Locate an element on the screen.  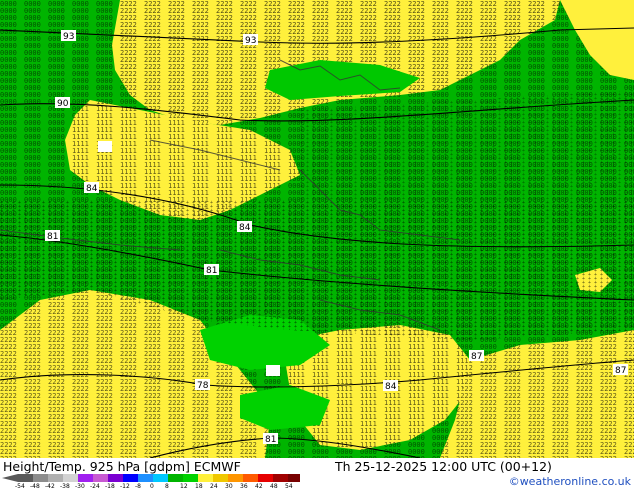
credit-link: ©weatheronline.co.uk is located at coordinates (570, 481).